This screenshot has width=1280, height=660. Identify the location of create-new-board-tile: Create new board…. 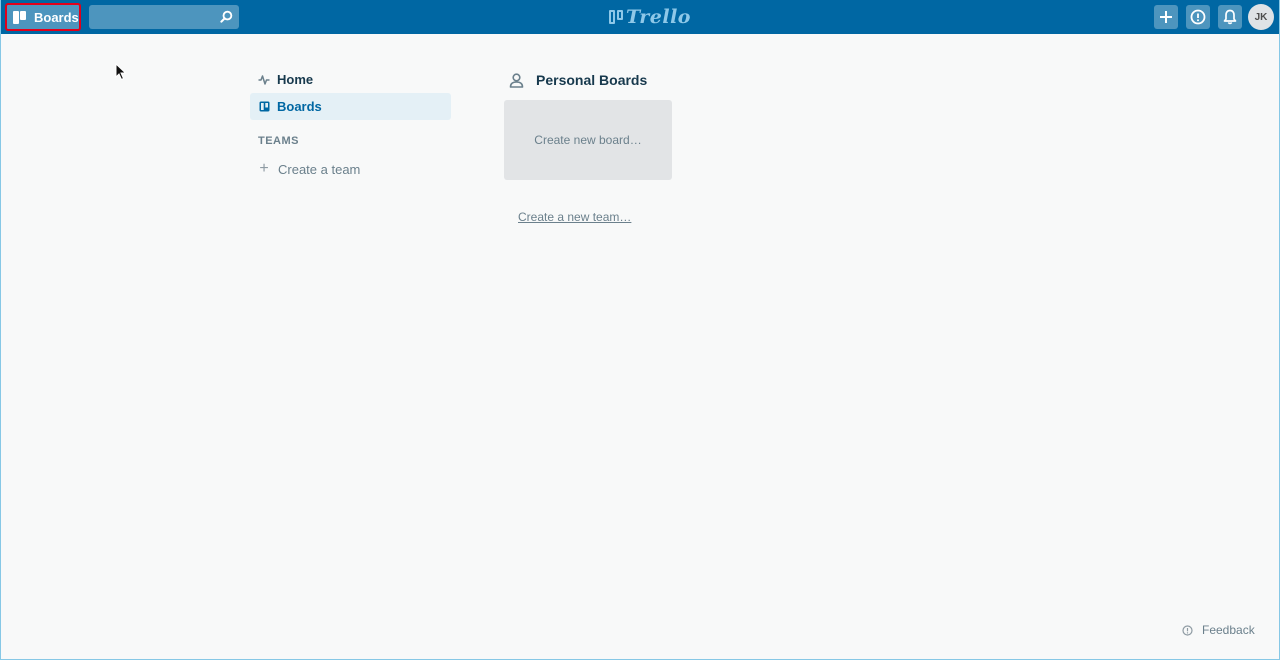
(588, 140).